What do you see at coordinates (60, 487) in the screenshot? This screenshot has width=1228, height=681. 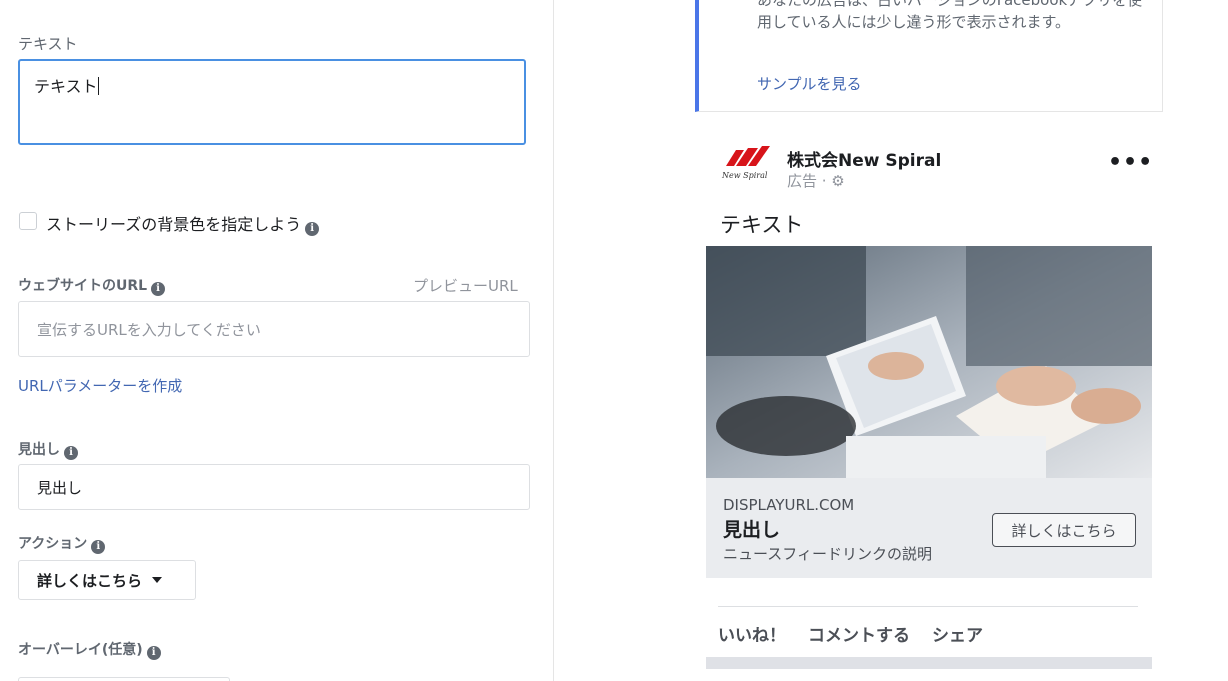 I see `headline-value: 見出し` at bounding box center [60, 487].